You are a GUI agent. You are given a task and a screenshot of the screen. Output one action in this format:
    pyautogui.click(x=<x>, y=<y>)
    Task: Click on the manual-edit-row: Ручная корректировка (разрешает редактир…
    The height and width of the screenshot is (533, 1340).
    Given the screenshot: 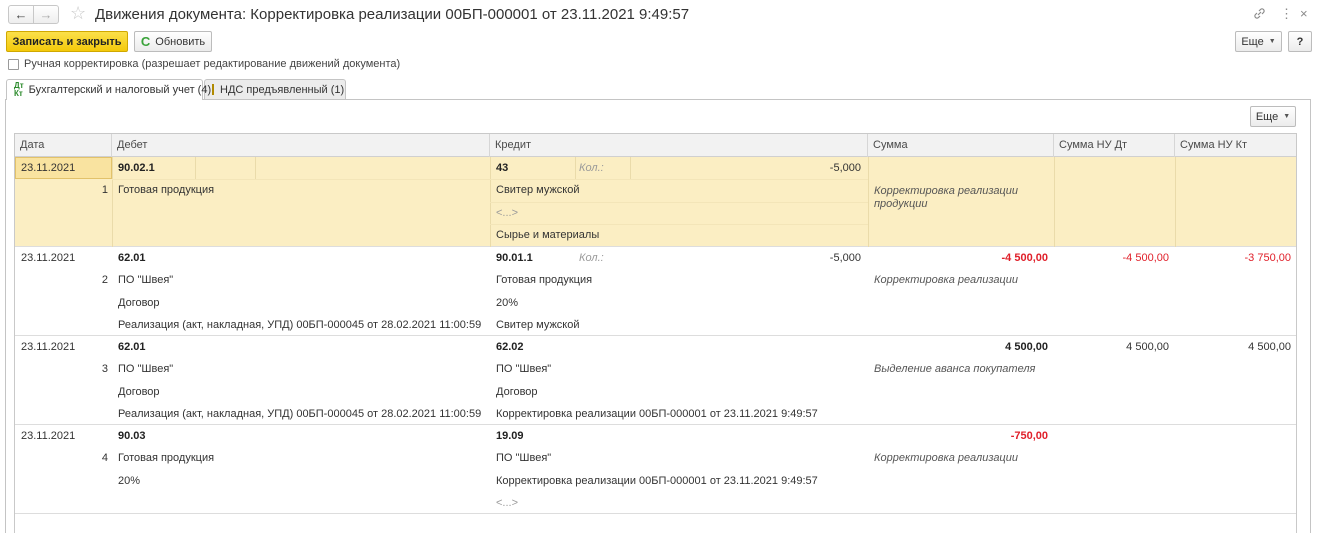 What is the action you would take?
    pyautogui.click(x=204, y=64)
    